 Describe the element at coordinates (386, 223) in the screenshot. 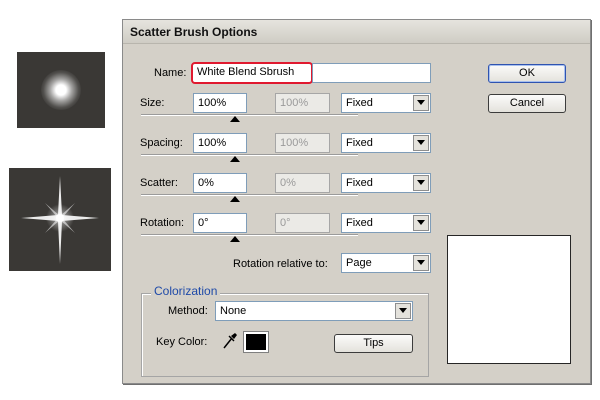

I see `rotation-variation-select: Fixed` at that location.